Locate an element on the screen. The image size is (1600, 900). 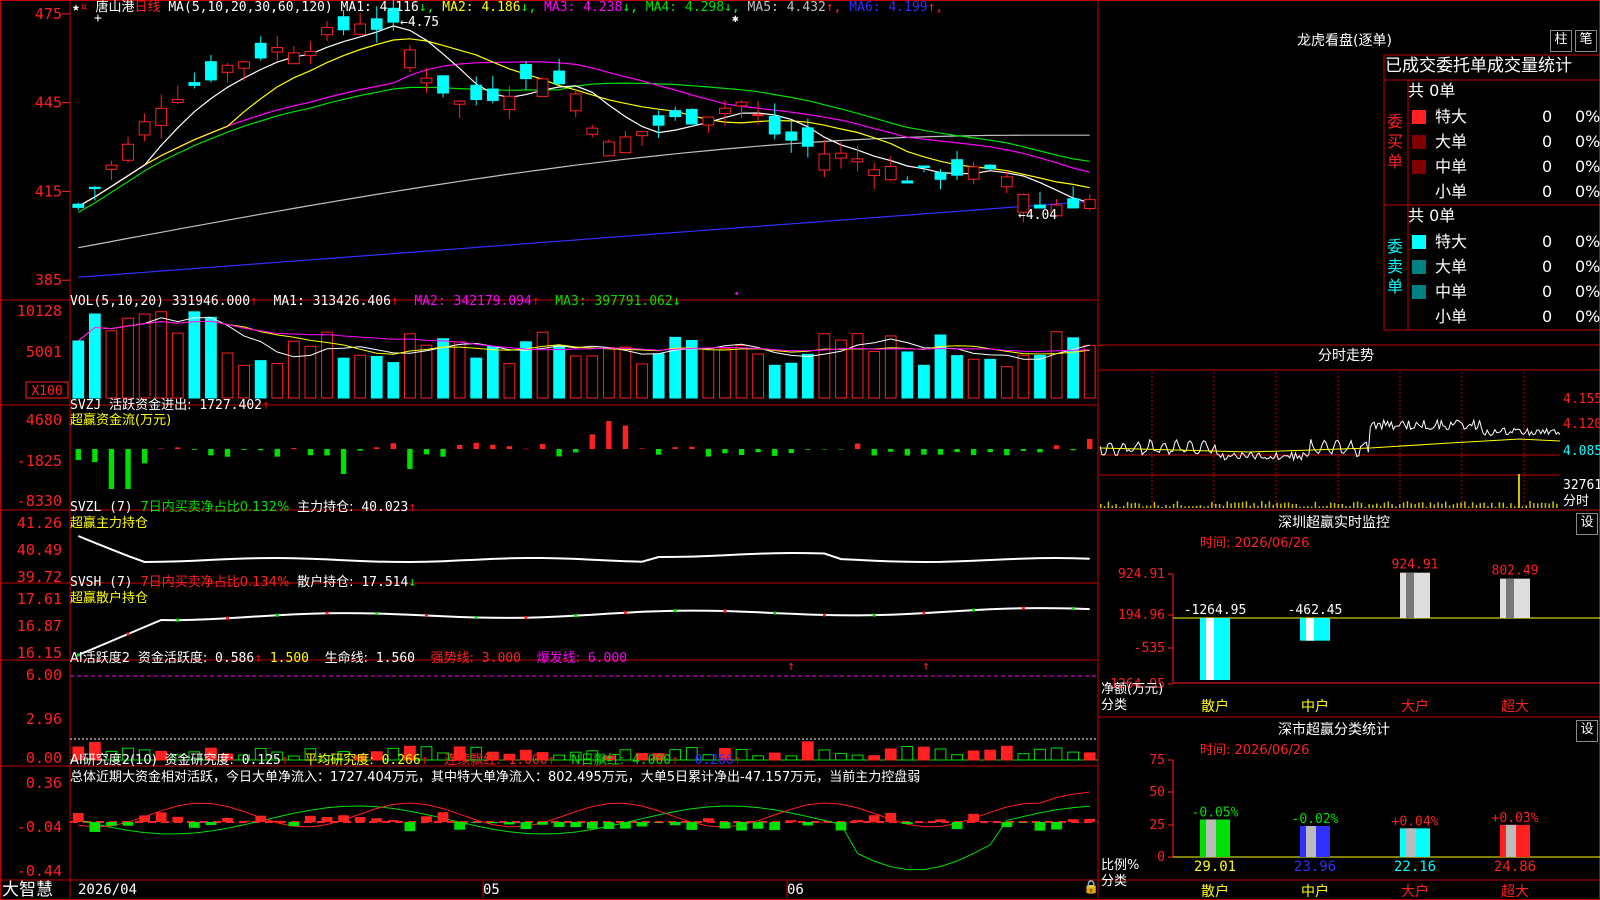
star-icon: ★ is located at coordinates (76, 7).